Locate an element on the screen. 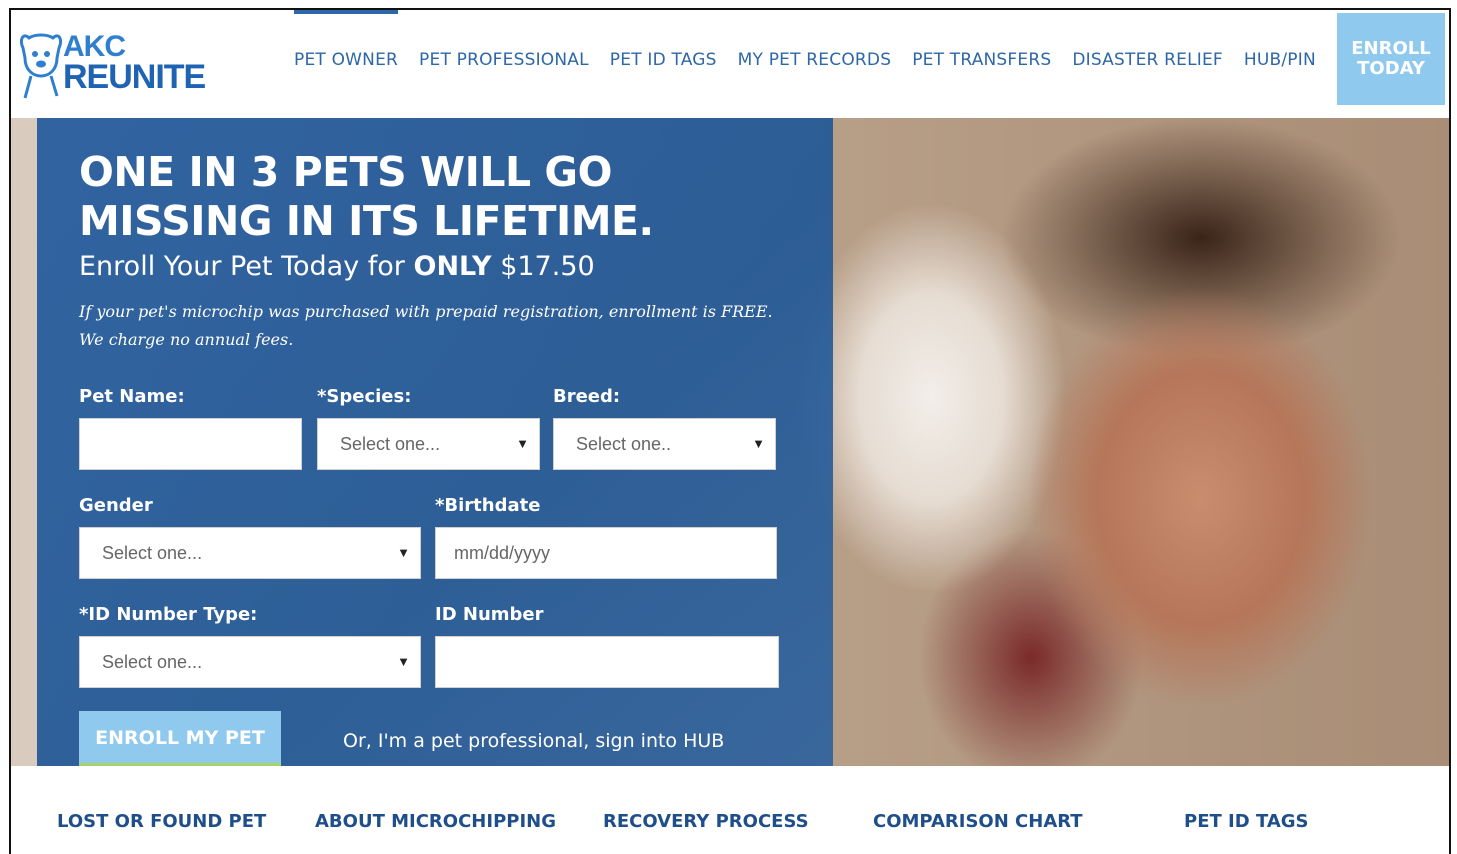 Image resolution: width=1457 pixels, height=854 pixels. nav-my-pet-records: MY PET RECORDS is located at coordinates (815, 64).